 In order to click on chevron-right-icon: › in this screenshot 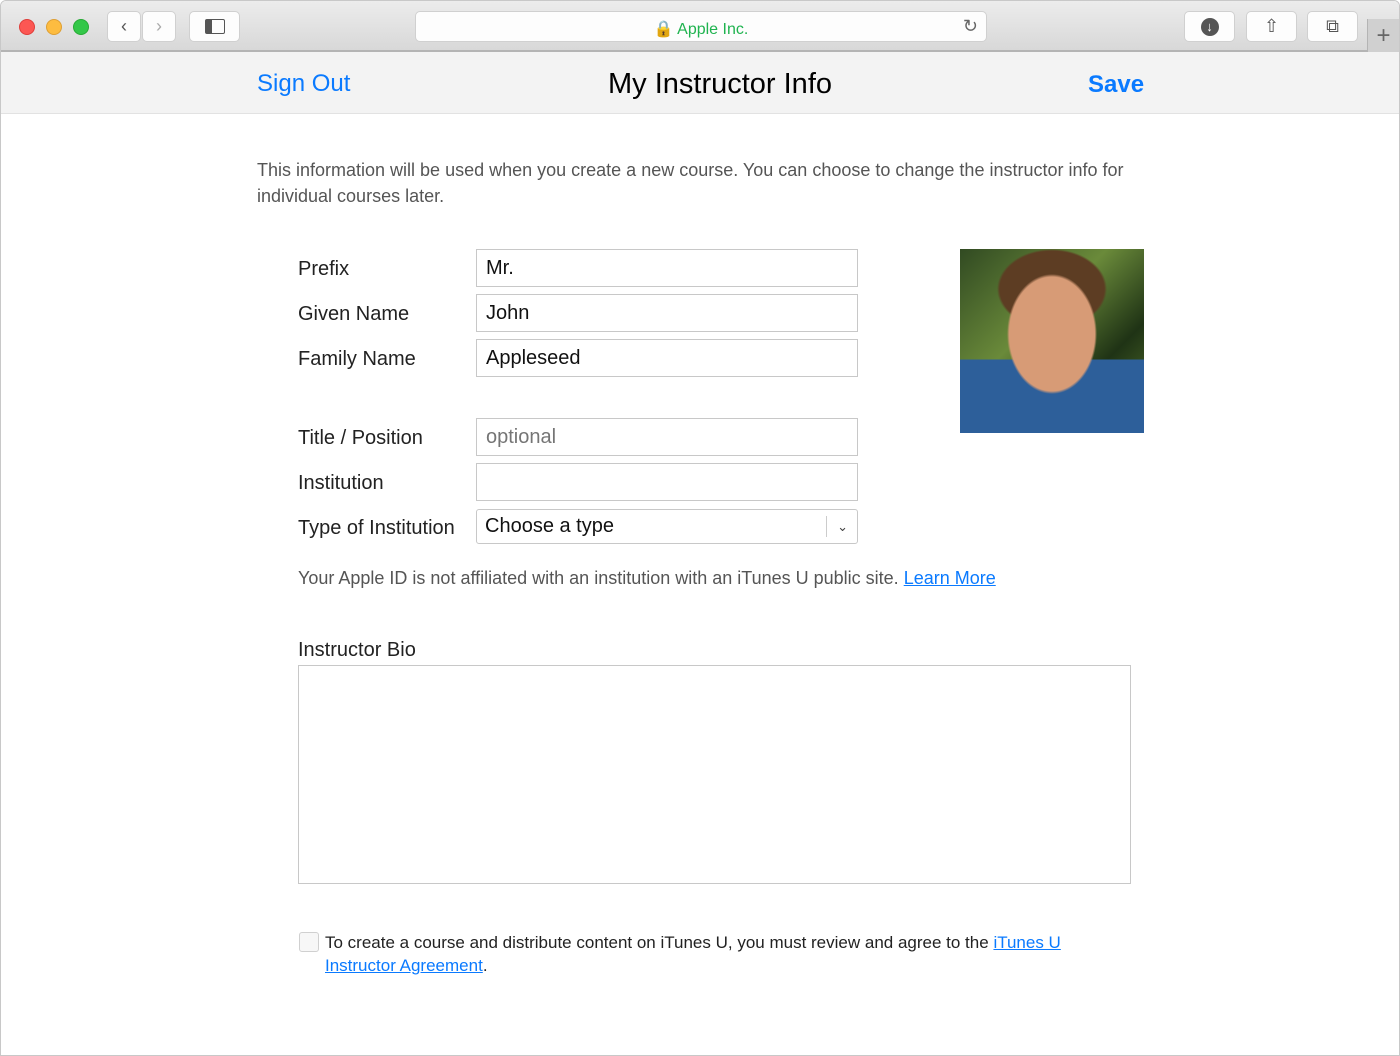, I will do `click(159, 26)`.